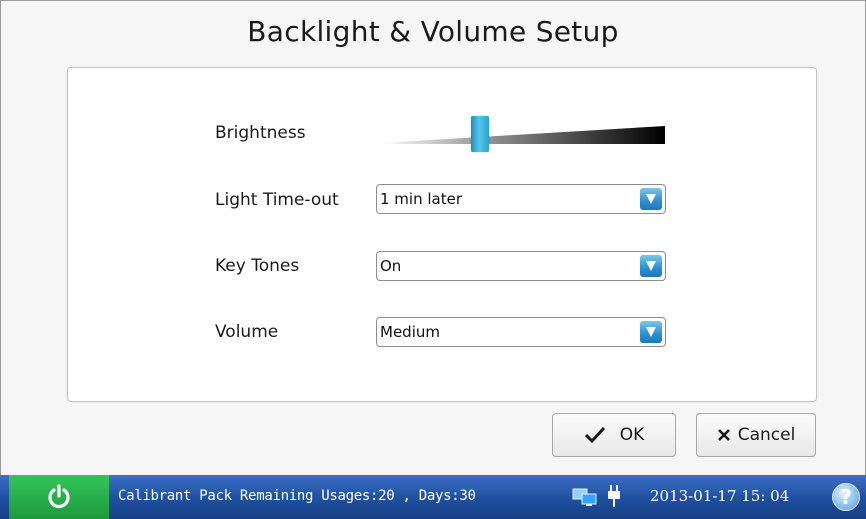 The height and width of the screenshot is (519, 866). Describe the element at coordinates (257, 266) in the screenshot. I see `key-tones-label: Key Tones` at that location.